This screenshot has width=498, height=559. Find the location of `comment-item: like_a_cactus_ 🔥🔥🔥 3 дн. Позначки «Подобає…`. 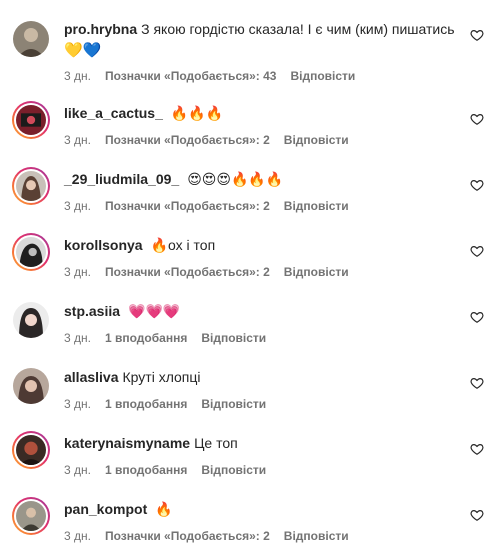

comment-item: like_a_cactus_ 🔥🔥🔥 3 дн. Позначки «Подобає… is located at coordinates (249, 132).